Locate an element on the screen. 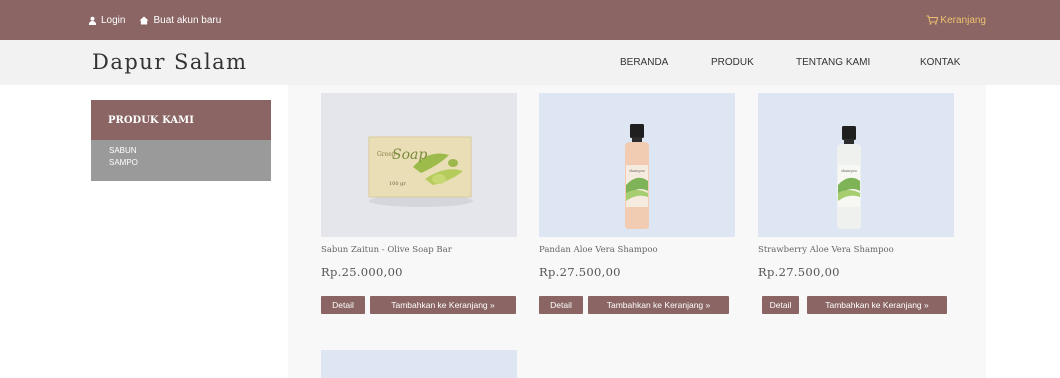  home-icon is located at coordinates (144, 20).